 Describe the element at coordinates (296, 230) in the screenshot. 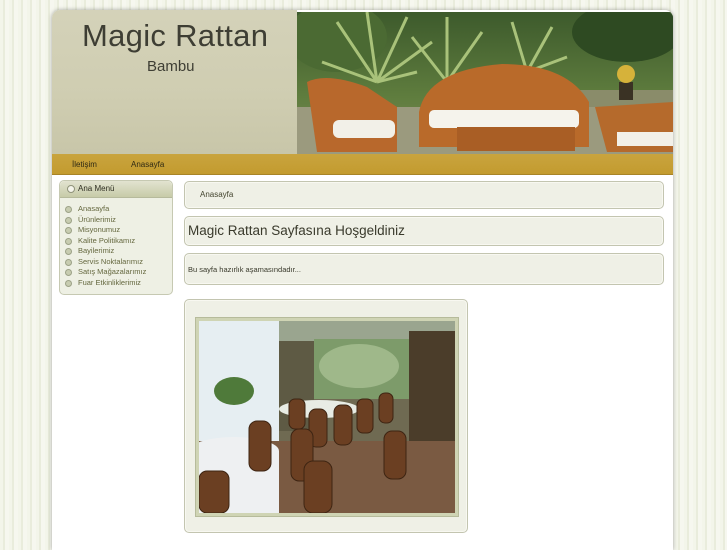

I see `page-title: Magic Rattan Sayfasına Hoşgeldiniz` at that location.